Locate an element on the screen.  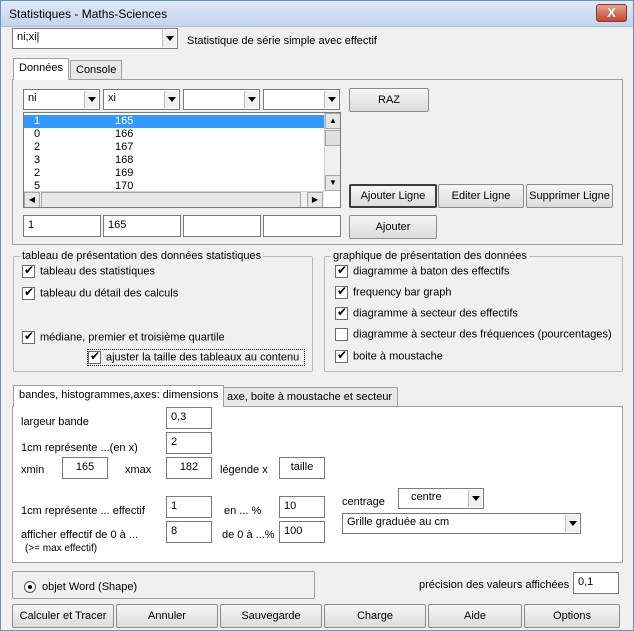
scroll-thumb-h is located at coordinates (171, 199).